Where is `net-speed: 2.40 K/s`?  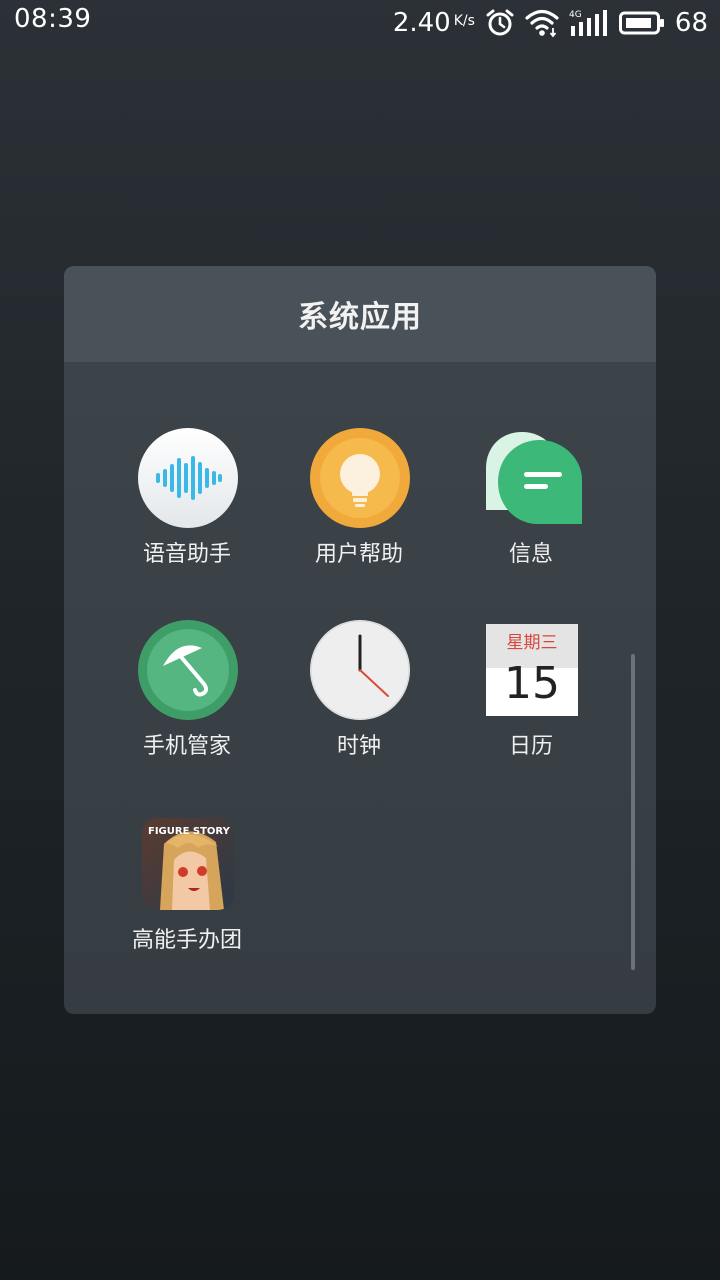
net-speed: 2.40 K/s is located at coordinates (434, 23).